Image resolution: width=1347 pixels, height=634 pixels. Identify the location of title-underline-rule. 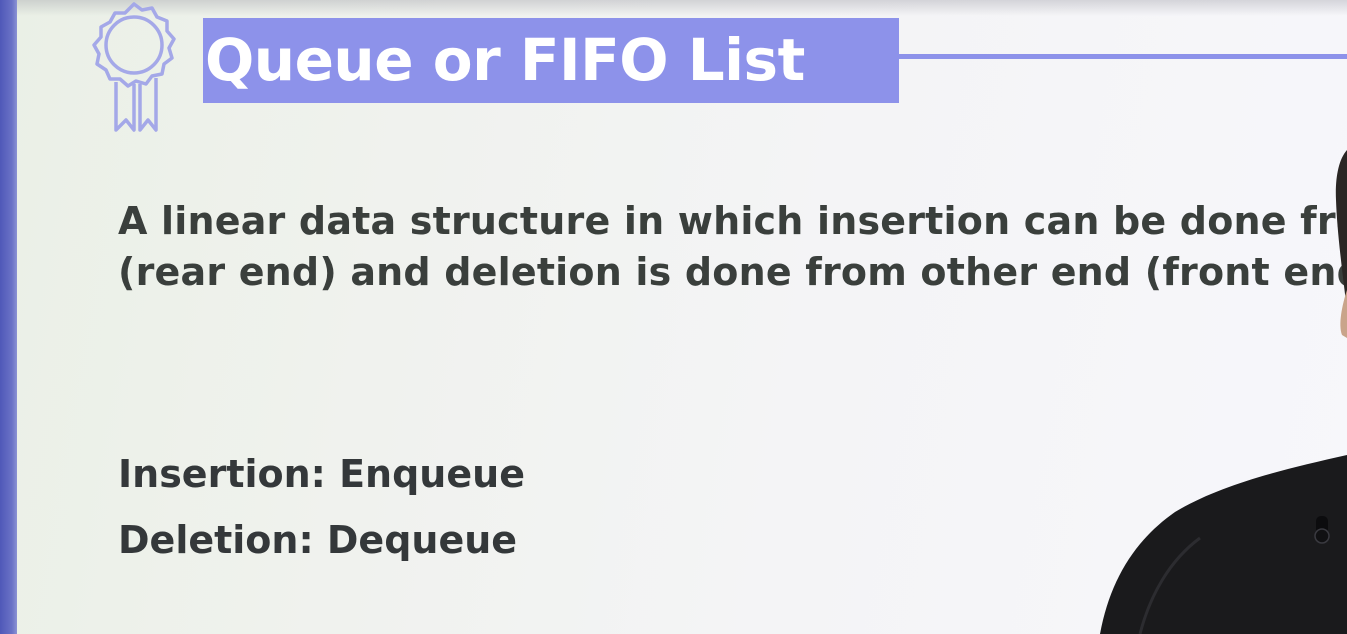
(1123, 56).